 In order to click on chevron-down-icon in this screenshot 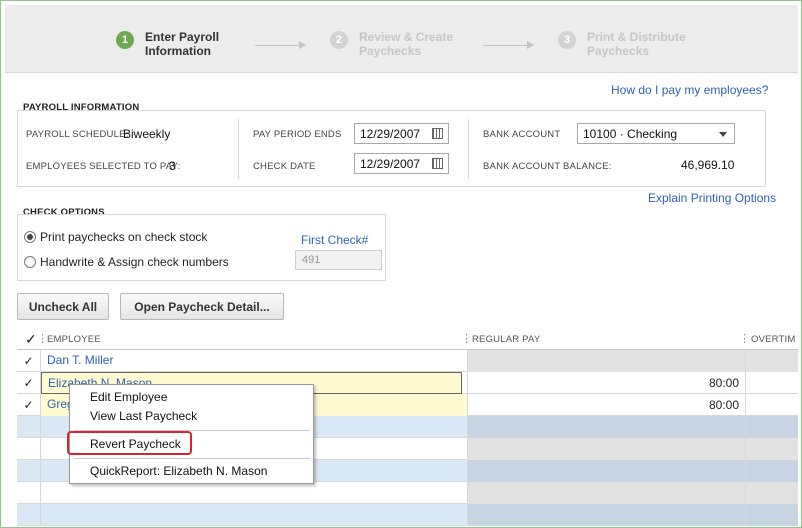, I will do `click(723, 134)`.